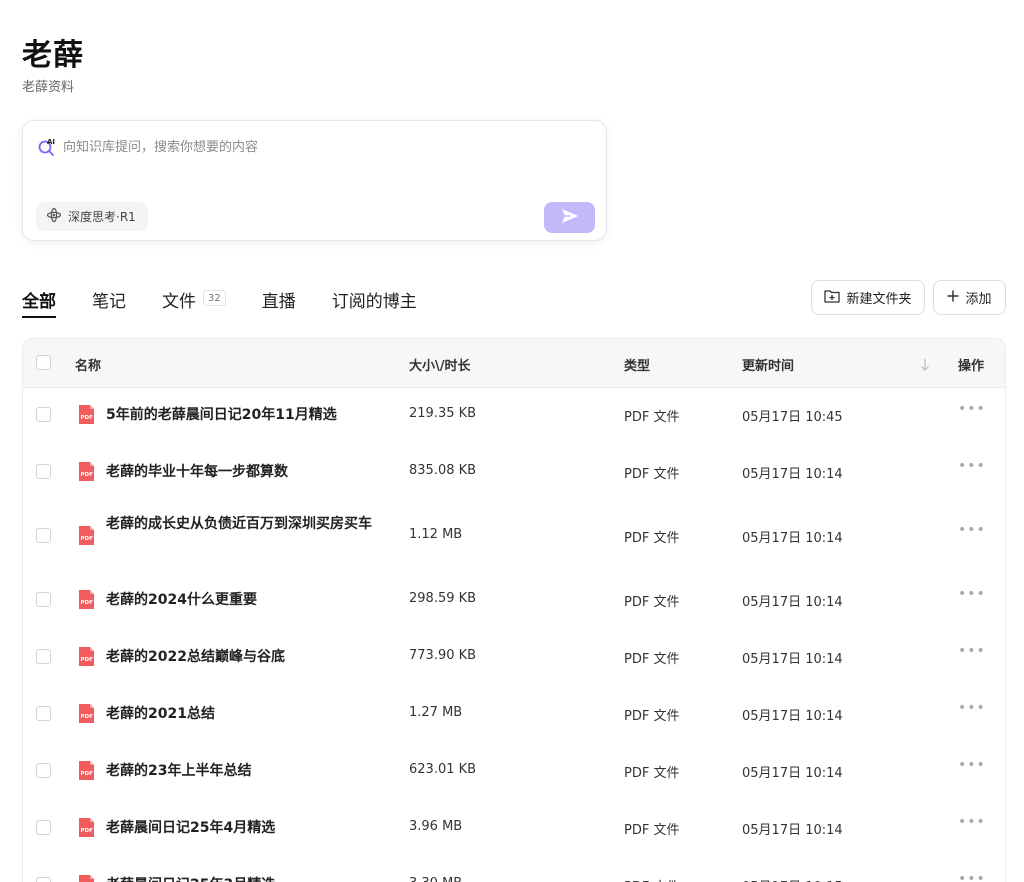 The image size is (1024, 882). I want to click on page-title: 老薛, so click(53, 55).